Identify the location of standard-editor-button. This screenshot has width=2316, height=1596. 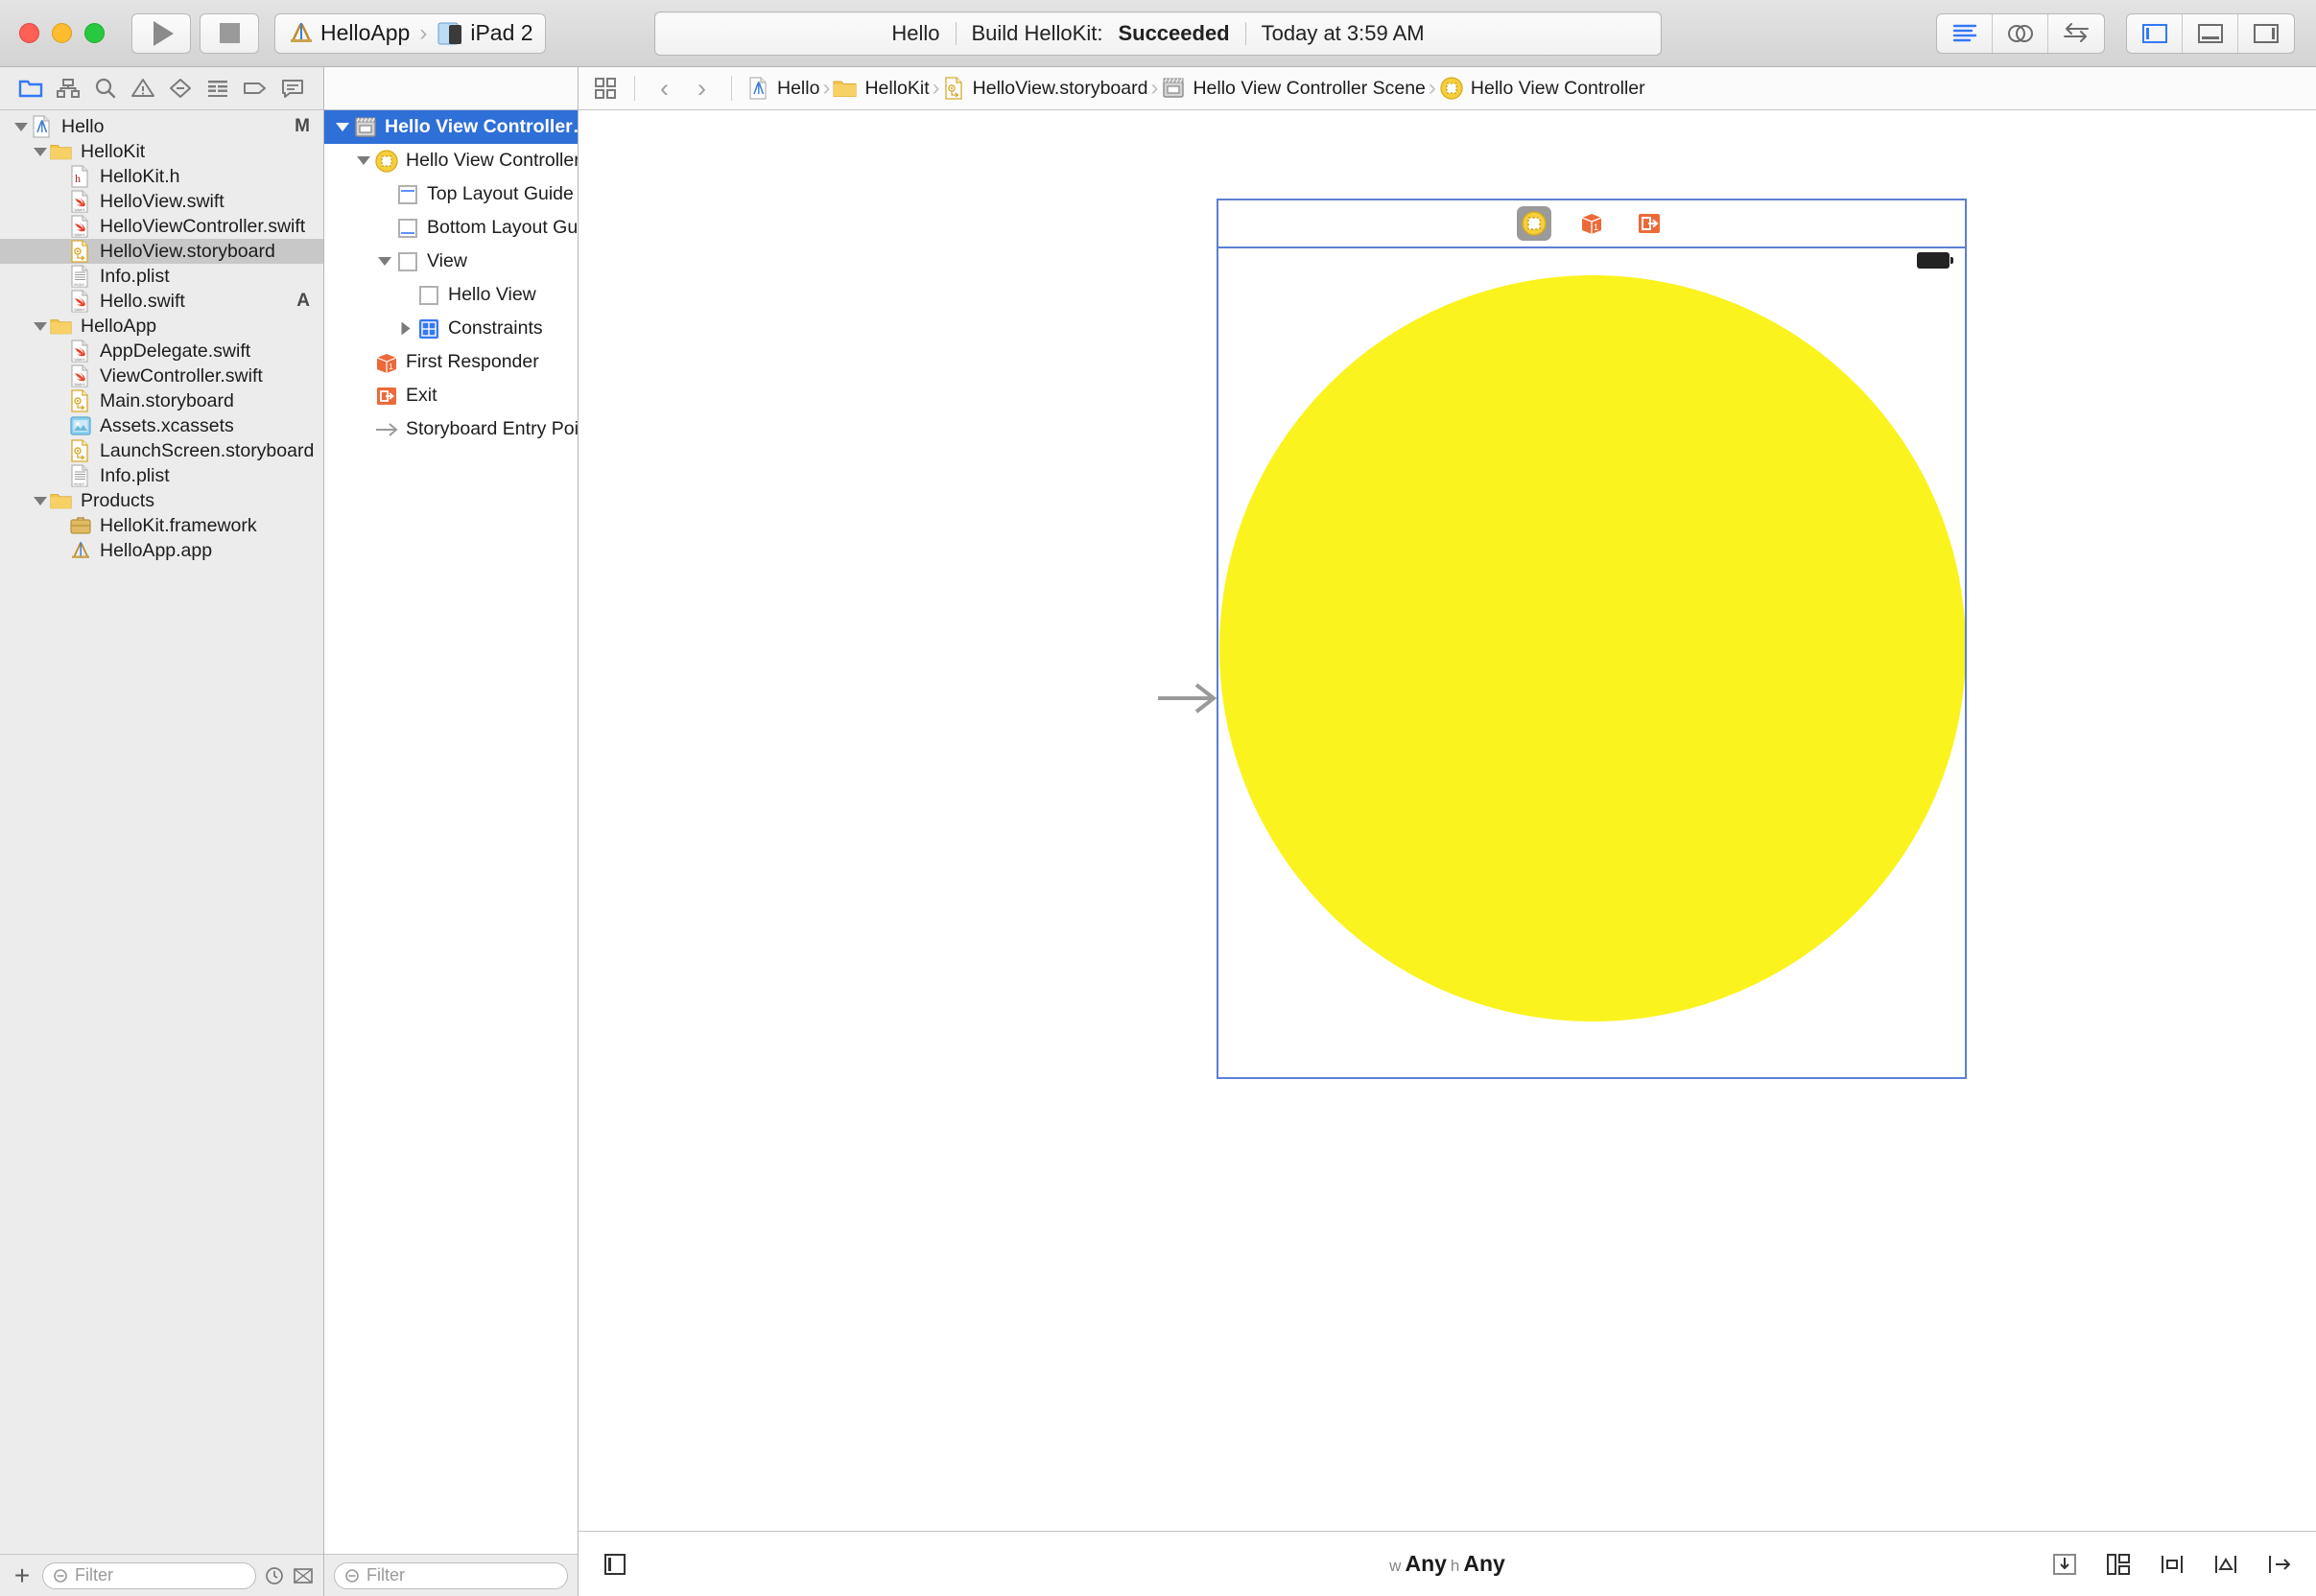
(1965, 33).